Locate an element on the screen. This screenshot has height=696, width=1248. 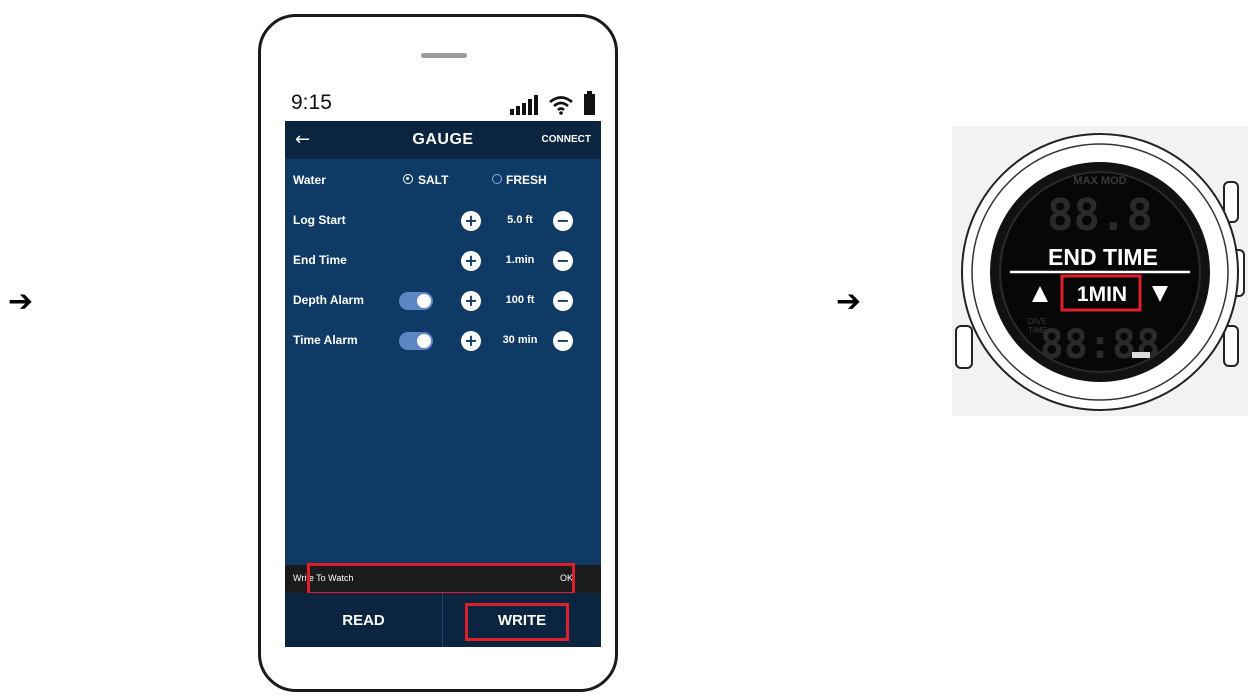
read-button: READ is located at coordinates (364, 620).